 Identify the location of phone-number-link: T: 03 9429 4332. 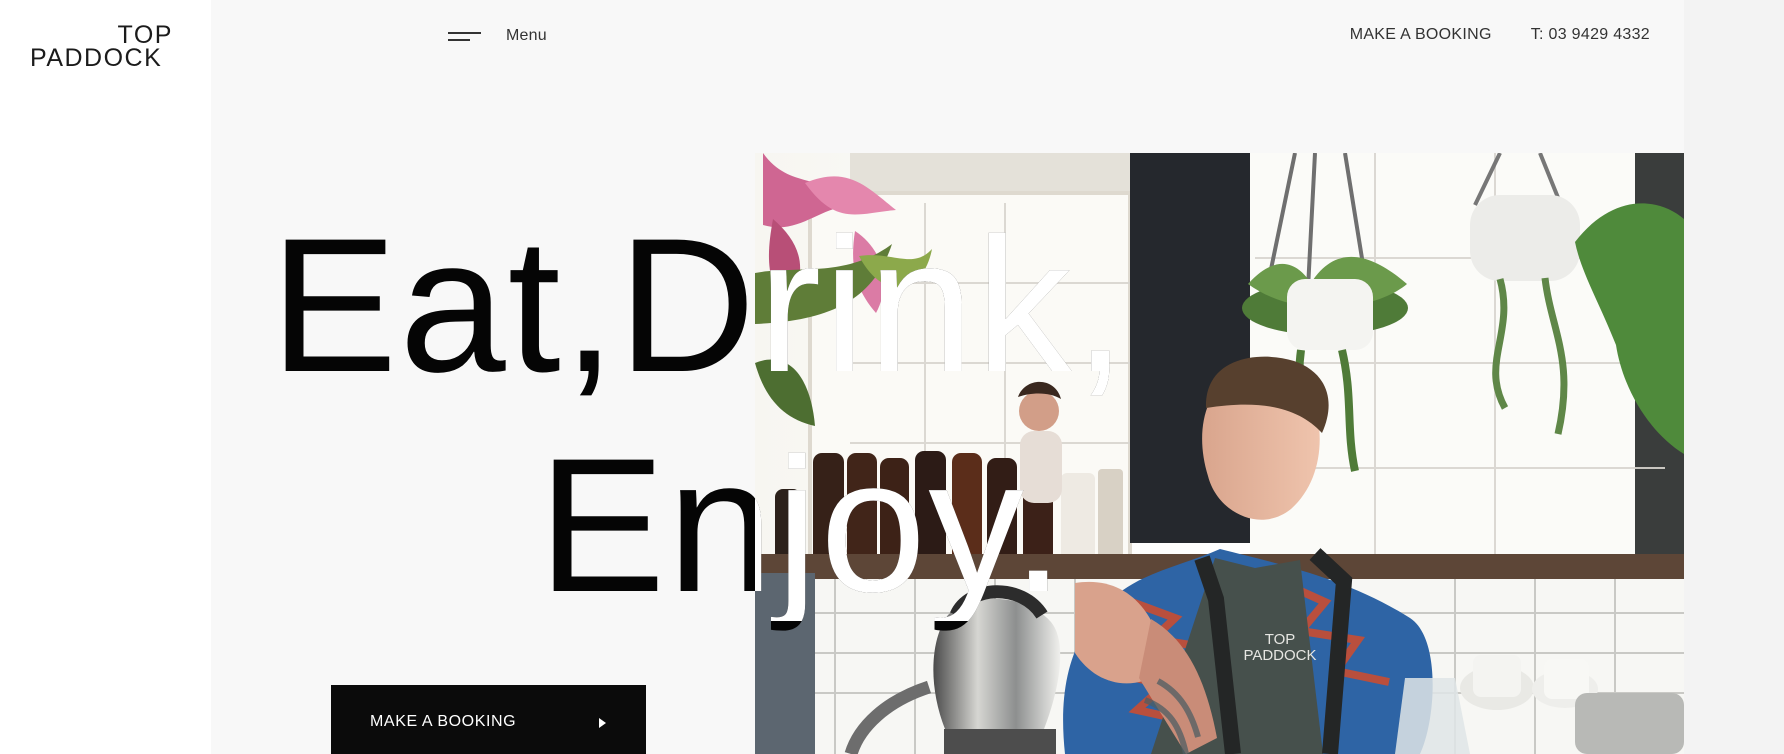
(1590, 35).